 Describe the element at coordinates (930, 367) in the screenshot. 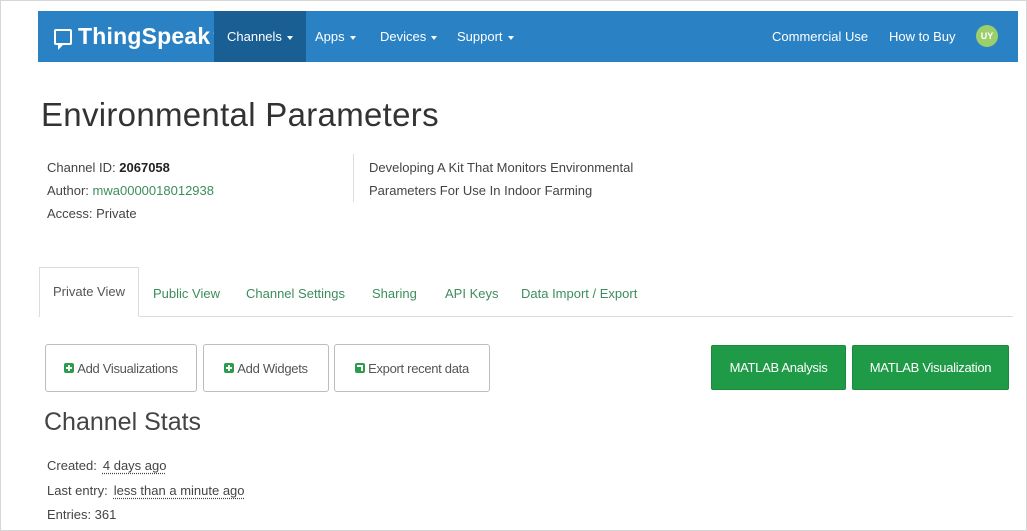

I see `matlab-visualization-button: MATLAB Visualization` at that location.